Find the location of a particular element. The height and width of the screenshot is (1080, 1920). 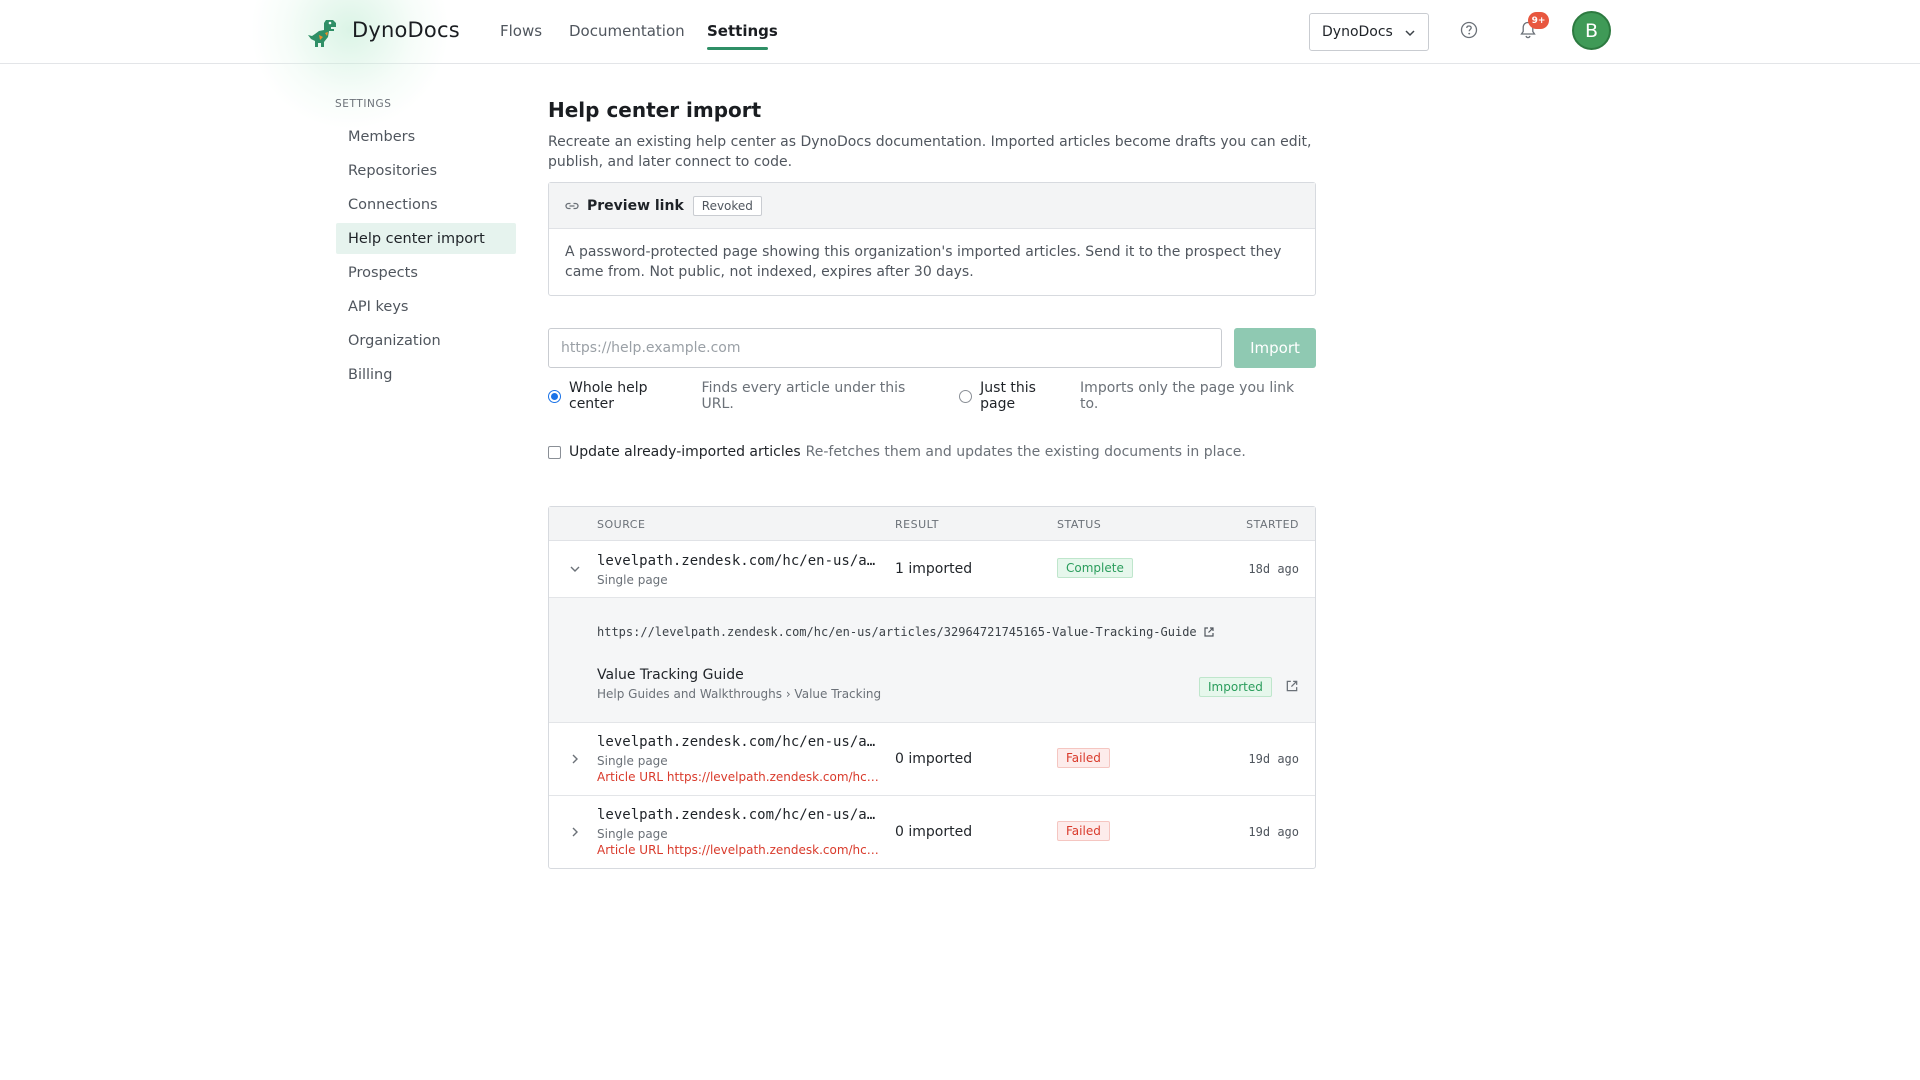

table-header: SOURCE RESULT STATUS STARTED is located at coordinates (932, 524).